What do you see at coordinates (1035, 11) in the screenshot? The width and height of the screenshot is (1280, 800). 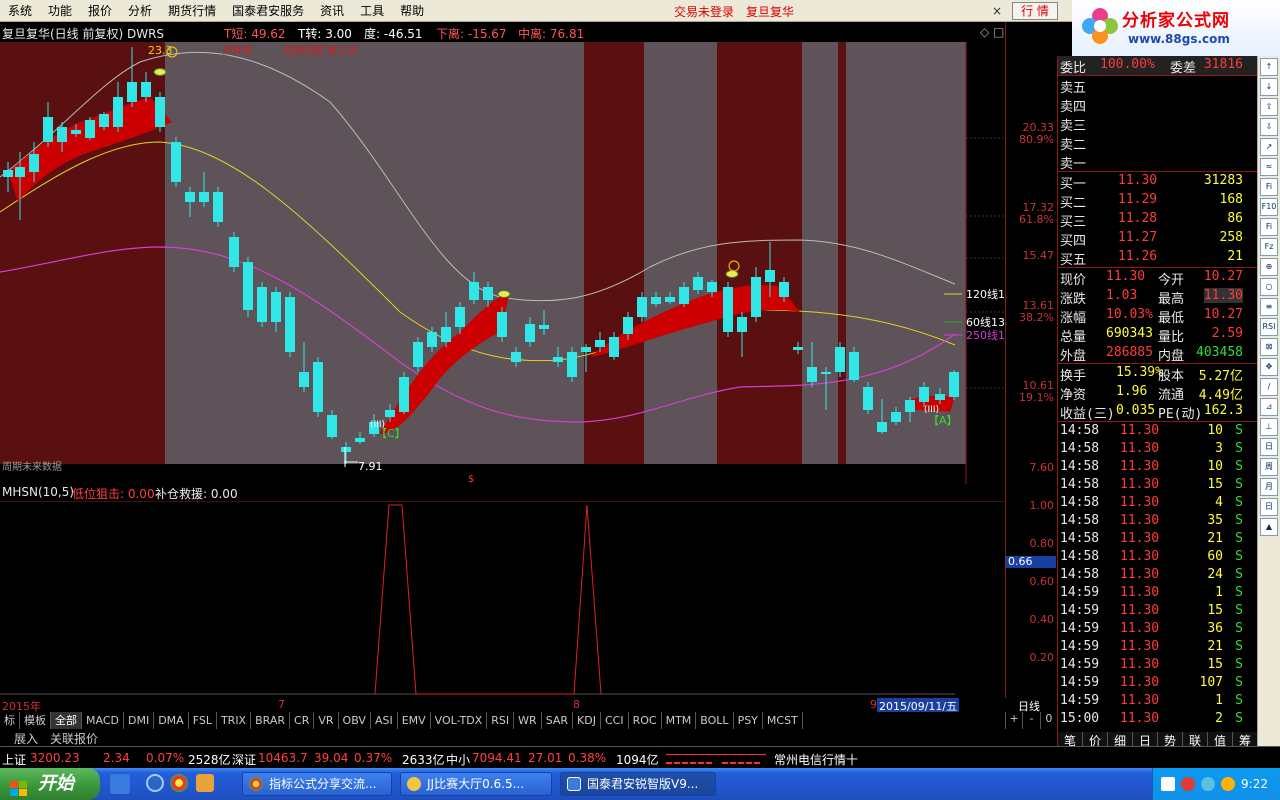 I see `quote-button: 行 情` at bounding box center [1035, 11].